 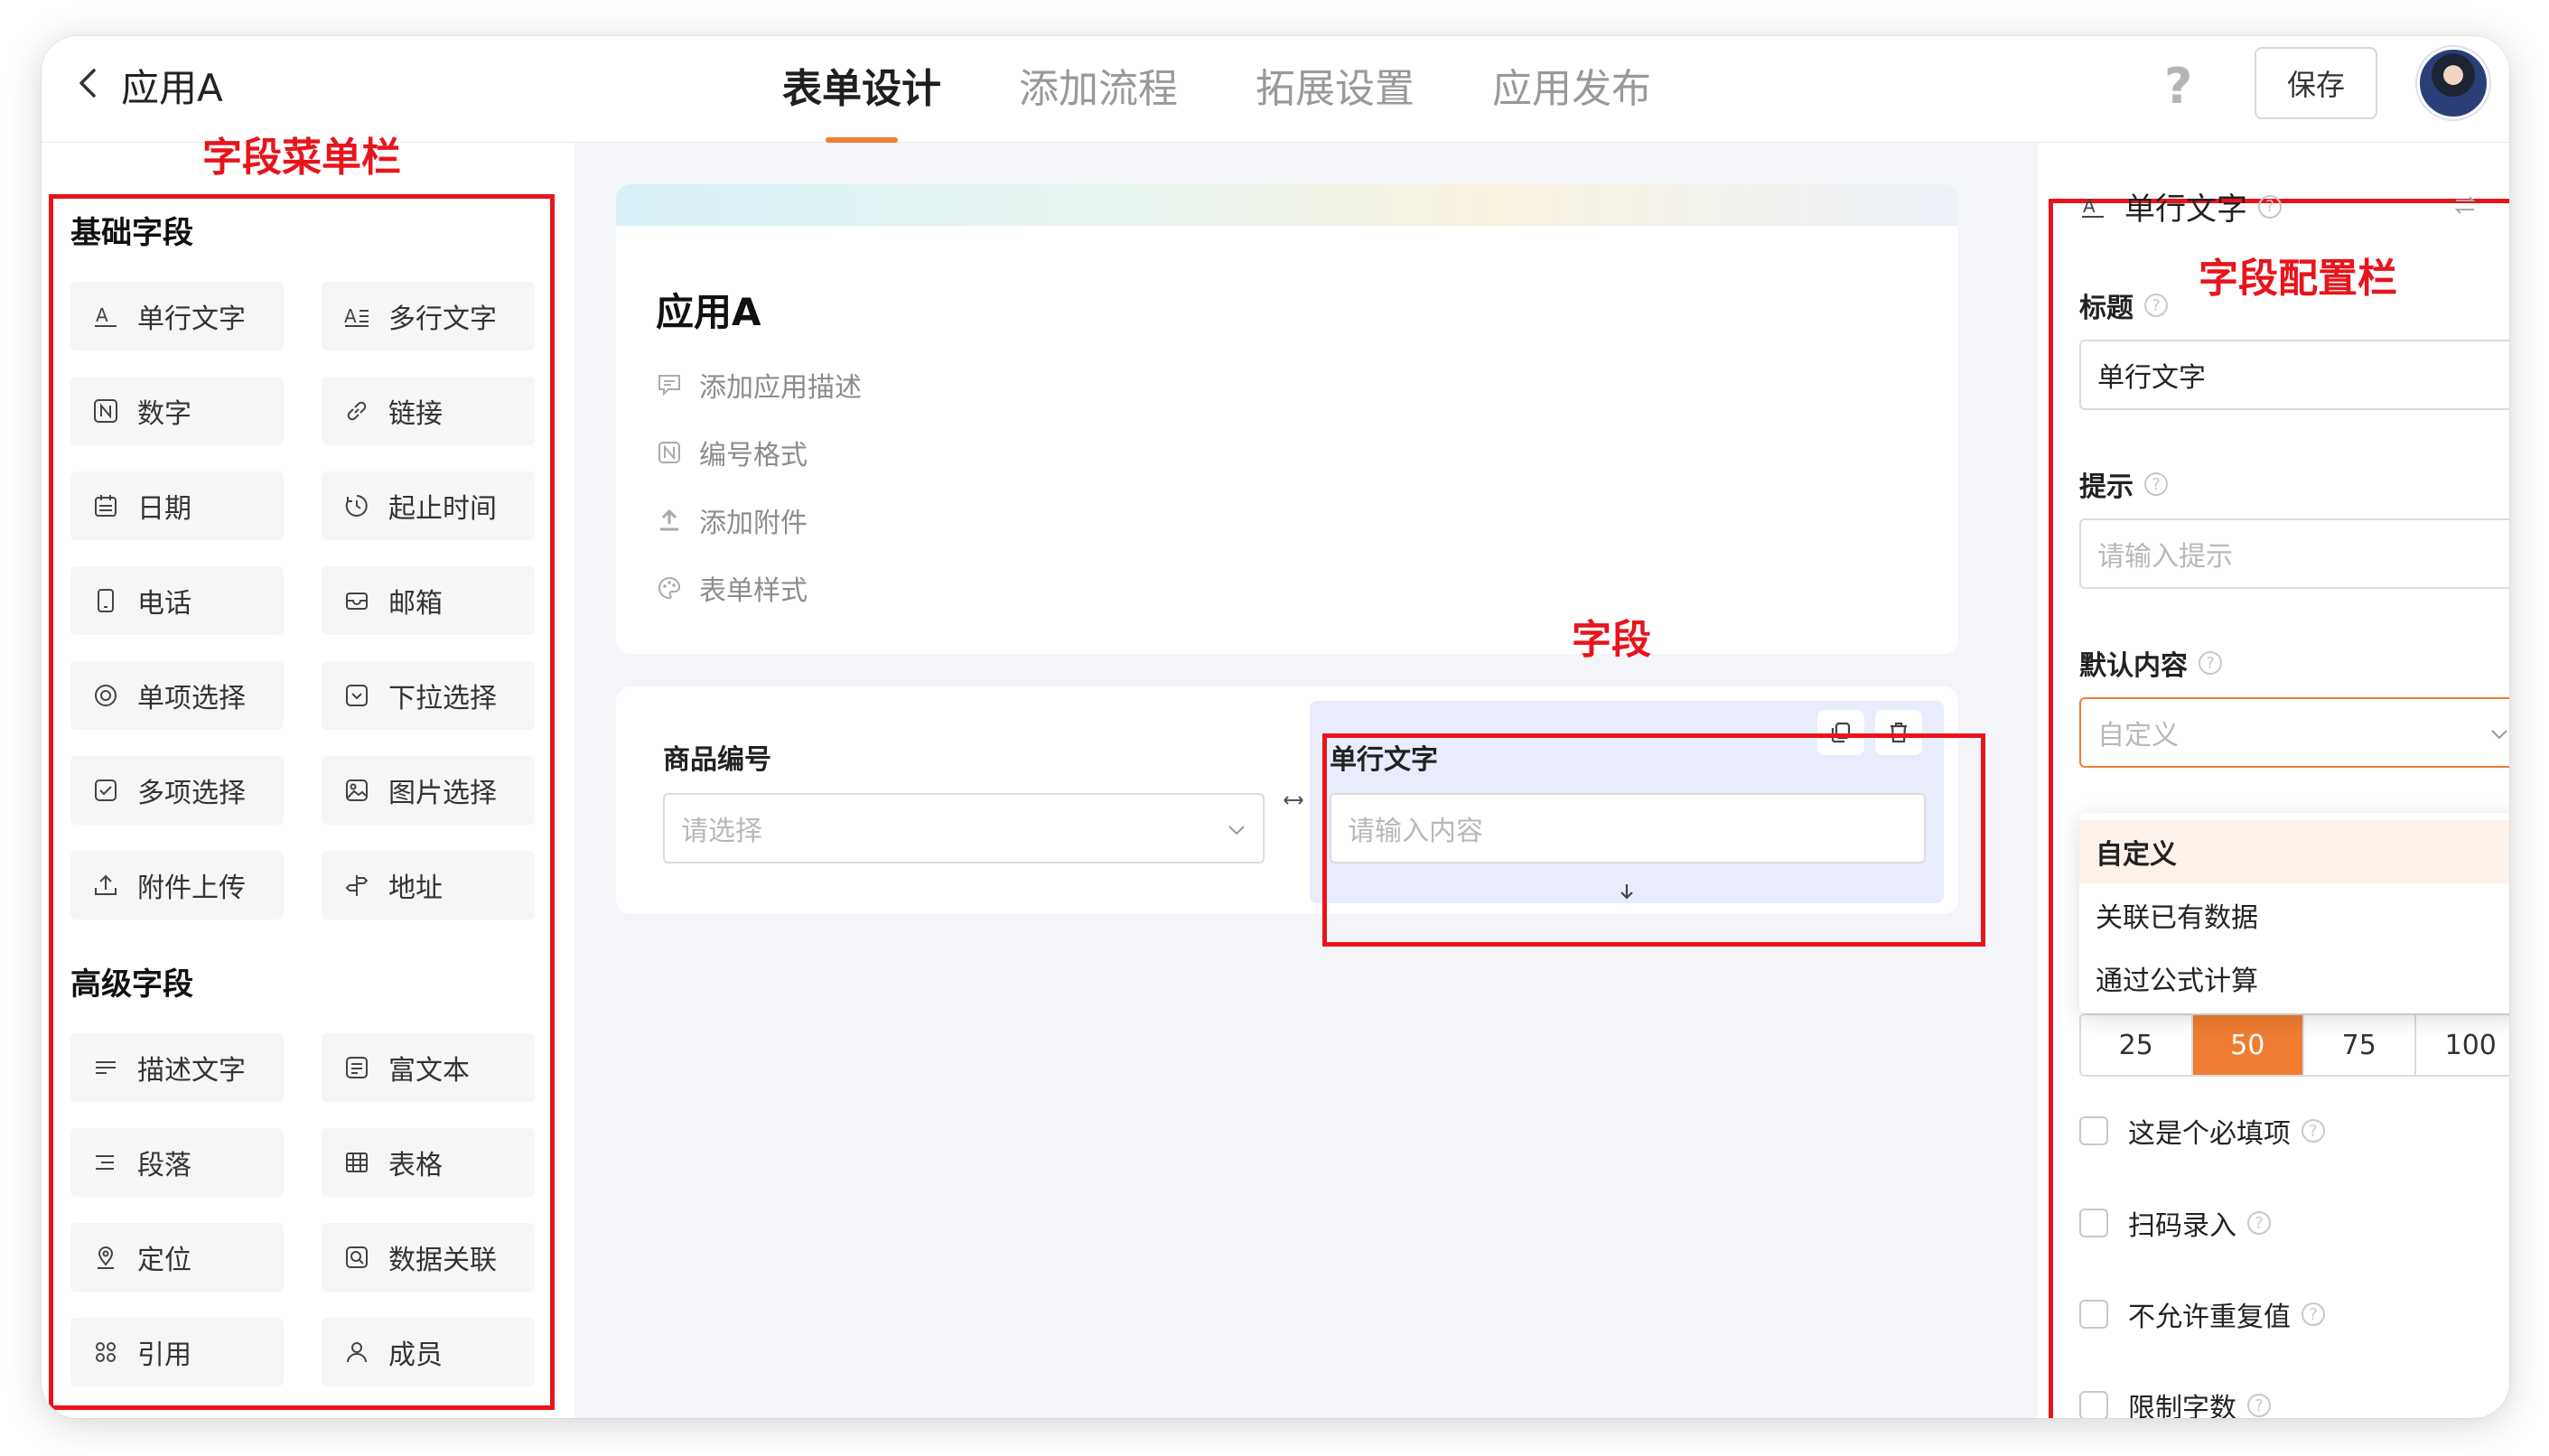 I want to click on comment-icon, so click(x=669, y=386).